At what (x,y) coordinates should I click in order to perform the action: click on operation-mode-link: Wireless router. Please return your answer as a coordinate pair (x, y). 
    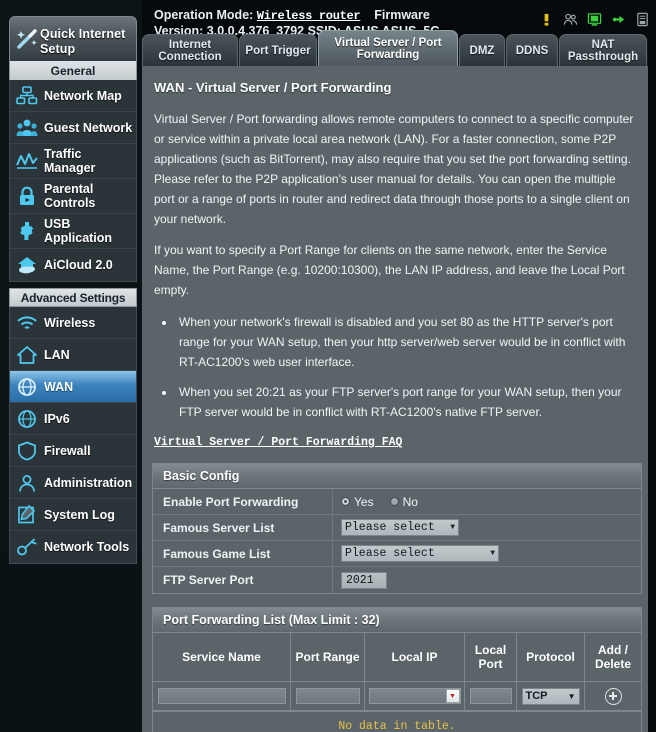
    Looking at the image, I should click on (309, 16).